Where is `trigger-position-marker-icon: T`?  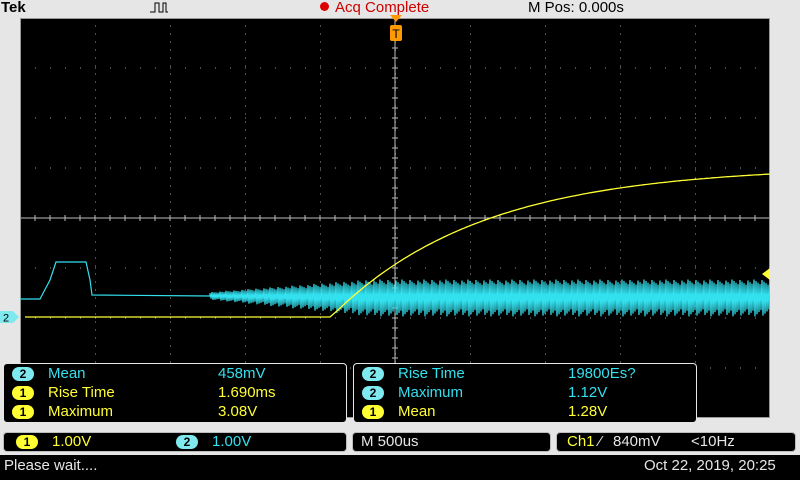 trigger-position-marker-icon: T is located at coordinates (396, 28).